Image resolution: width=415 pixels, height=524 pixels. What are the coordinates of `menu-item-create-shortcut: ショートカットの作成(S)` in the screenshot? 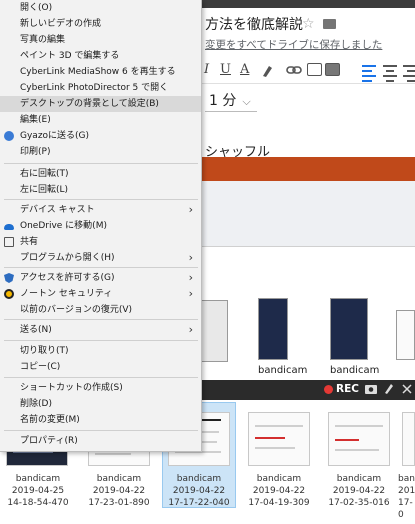 It's located at (100, 388).